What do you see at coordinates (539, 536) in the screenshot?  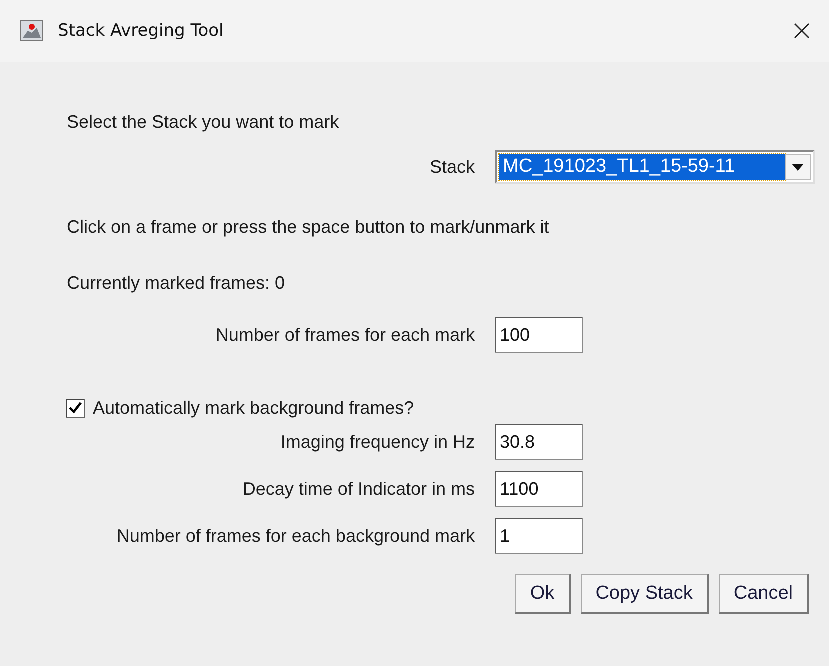 I see `input-field: 1` at bounding box center [539, 536].